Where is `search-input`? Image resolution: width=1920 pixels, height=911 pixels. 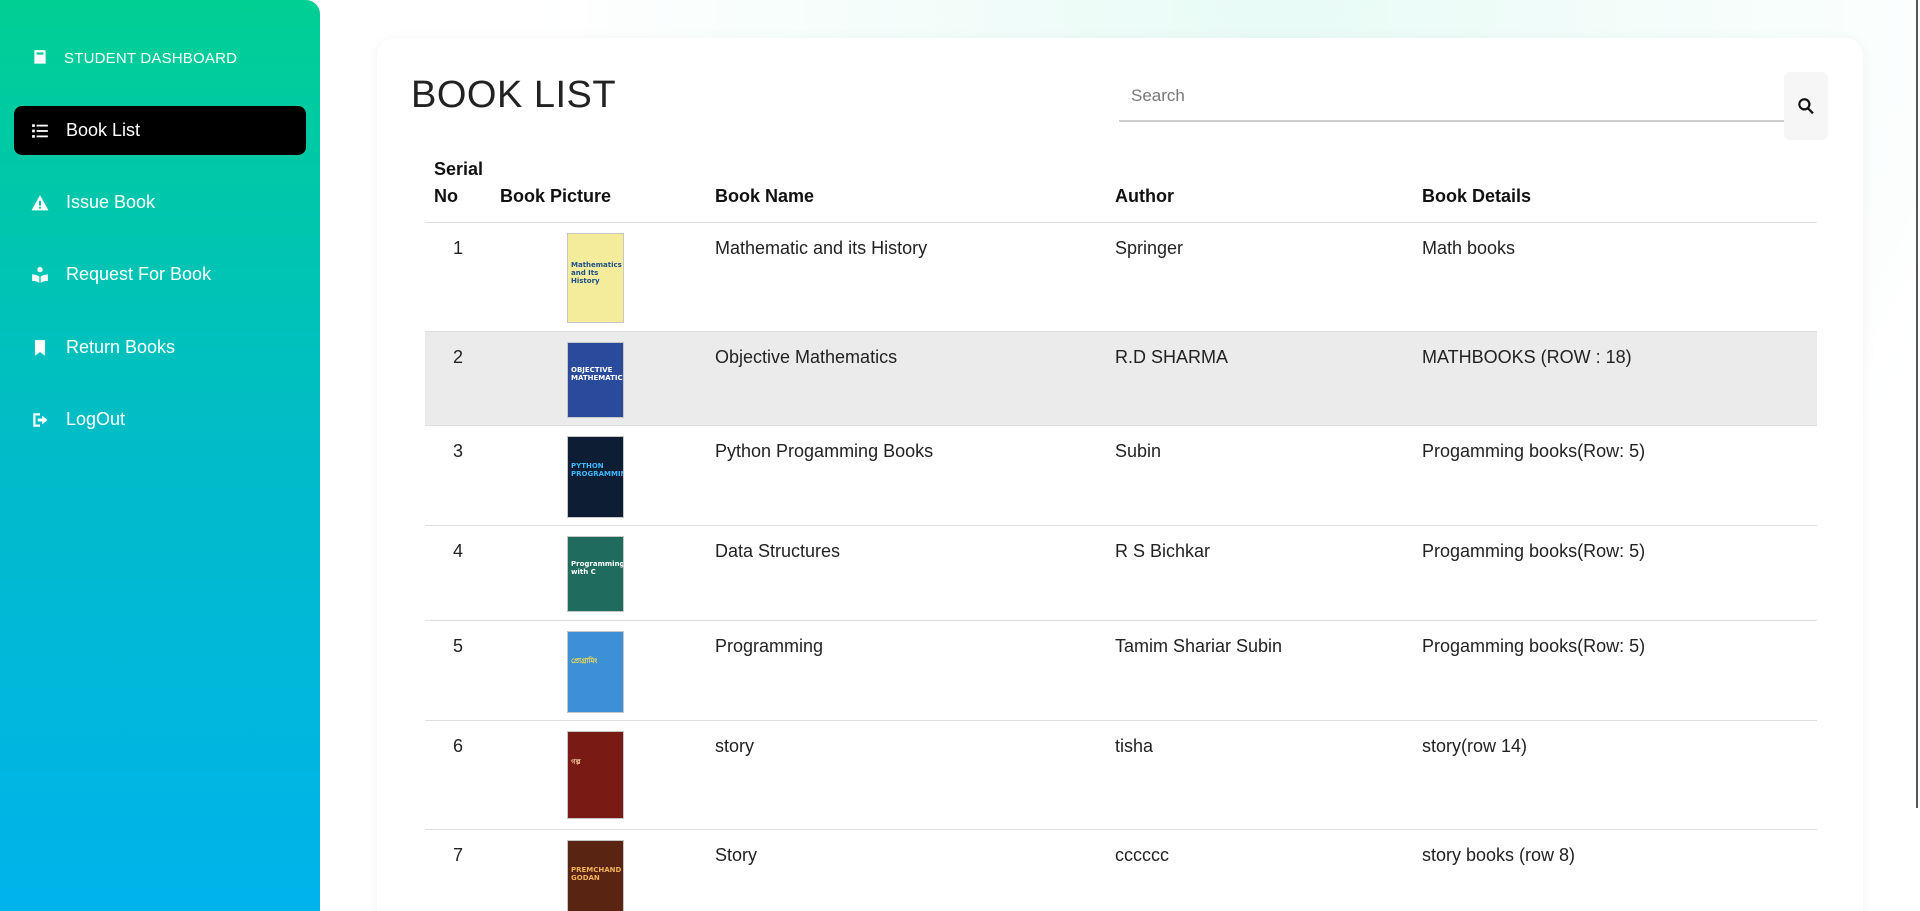 search-input is located at coordinates (1462, 96).